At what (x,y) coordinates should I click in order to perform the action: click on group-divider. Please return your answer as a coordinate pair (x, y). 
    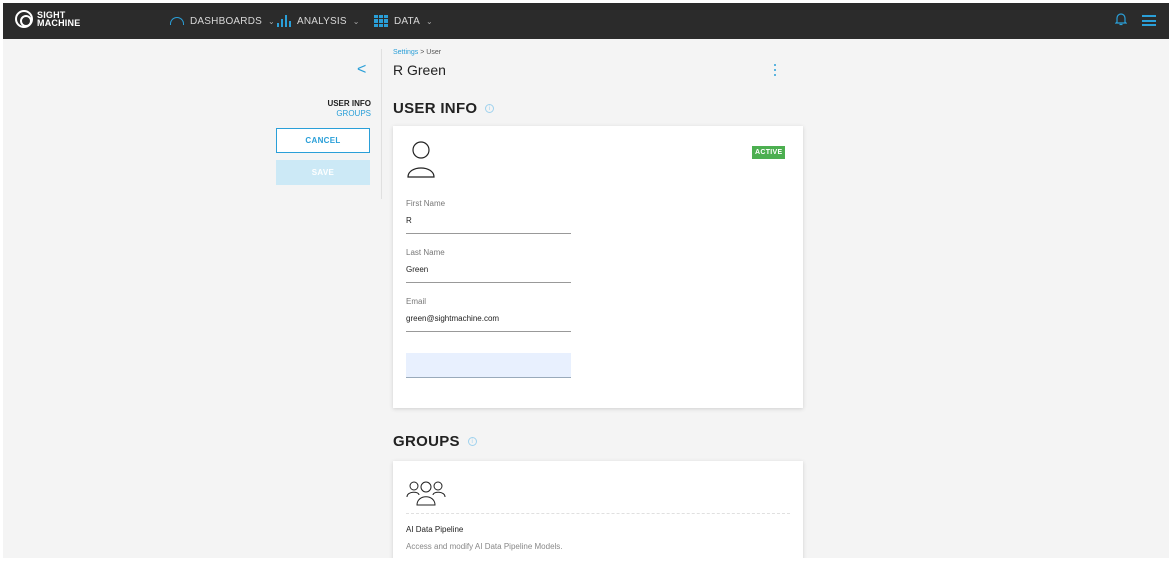
    Looking at the image, I should click on (598, 513).